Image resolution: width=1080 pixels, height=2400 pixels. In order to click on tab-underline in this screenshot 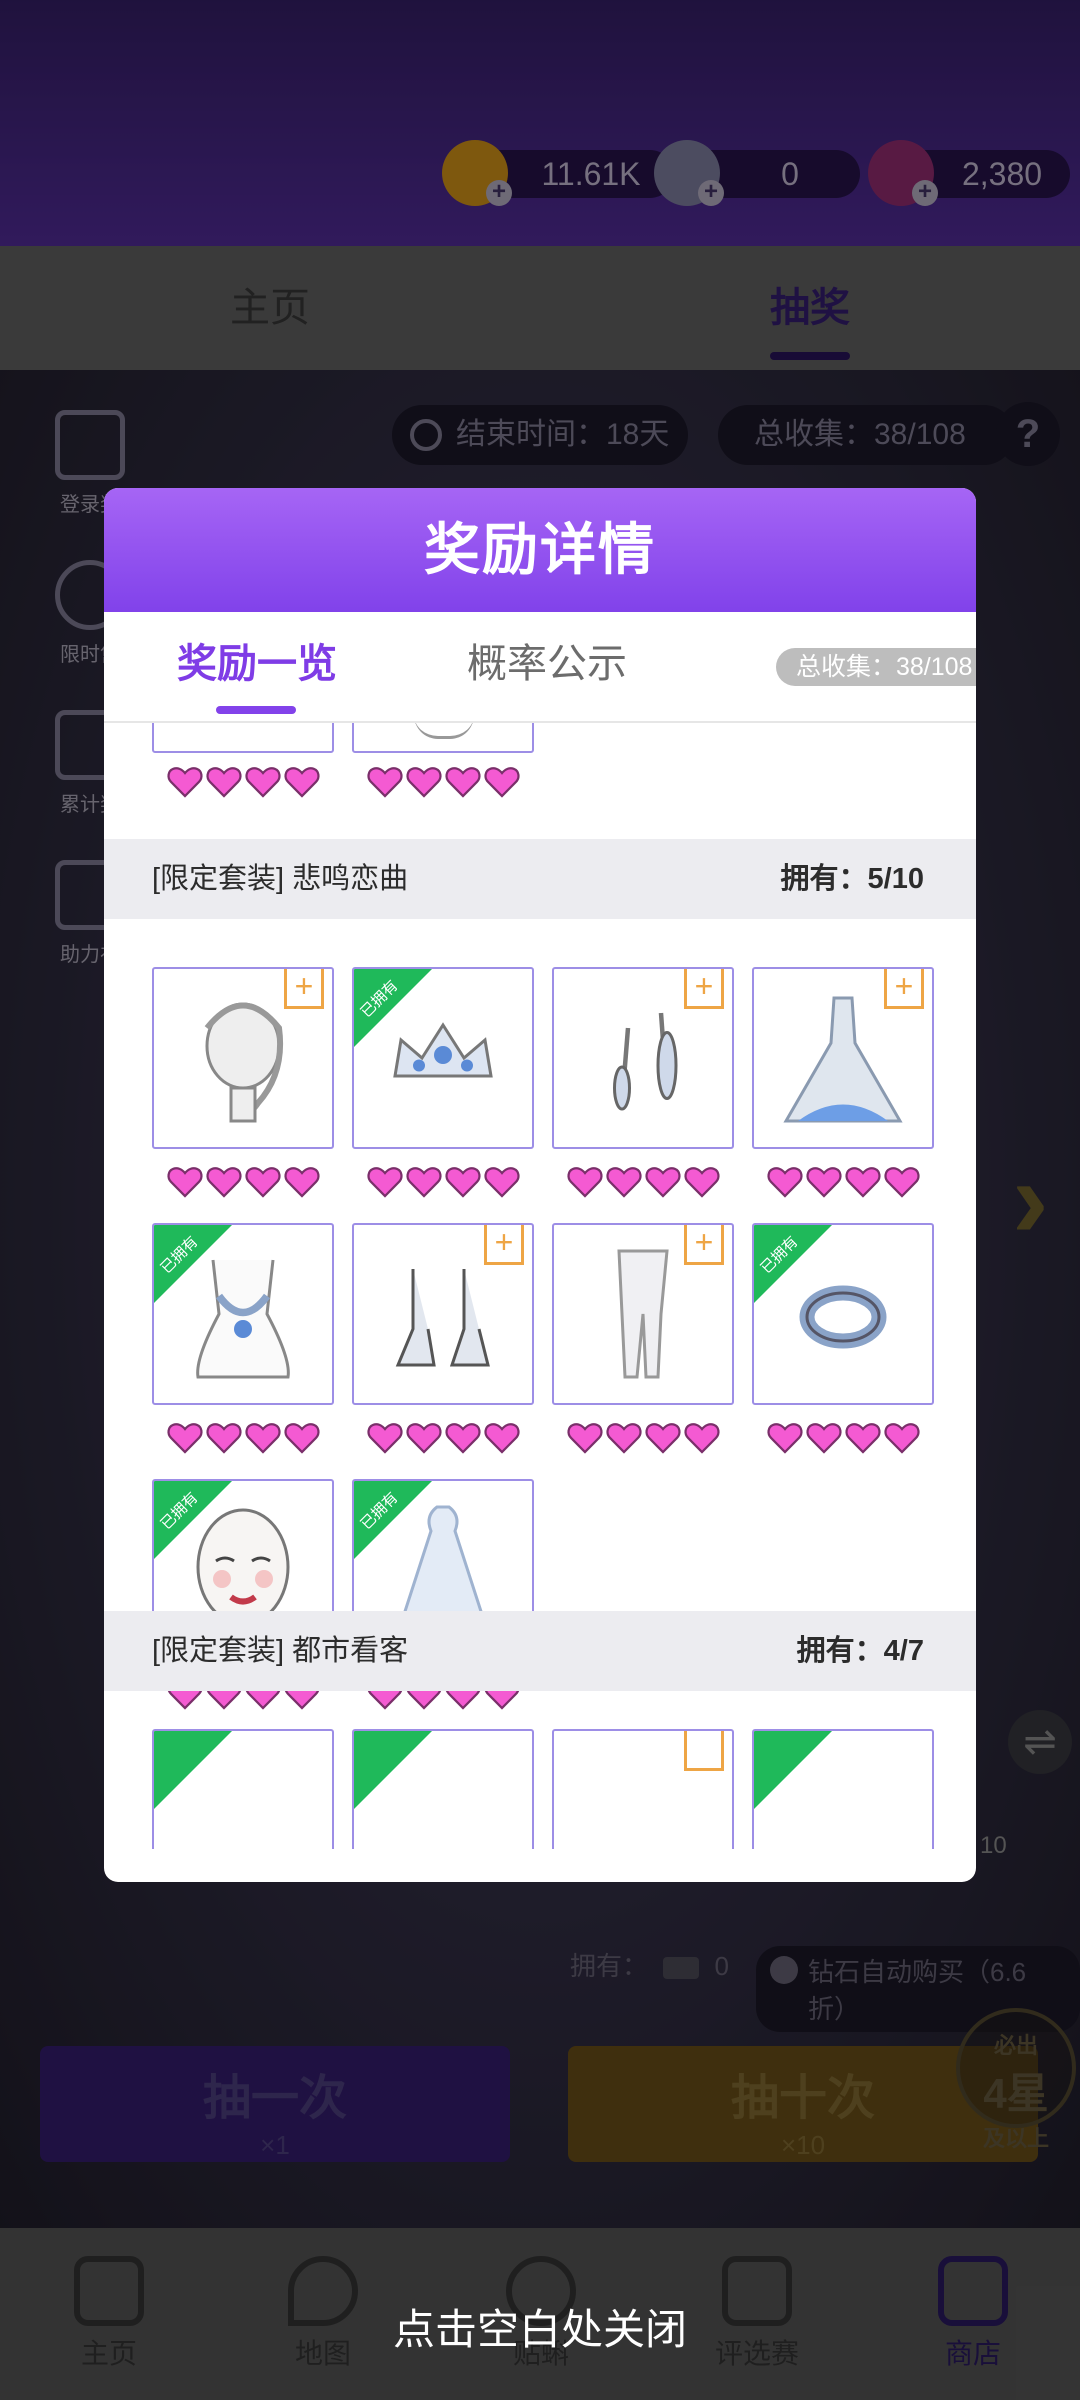, I will do `click(256, 710)`.